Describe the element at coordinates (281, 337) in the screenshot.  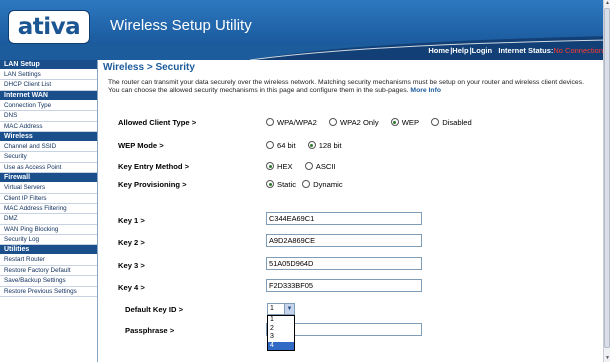
I see `dropdown-option: 3` at that location.